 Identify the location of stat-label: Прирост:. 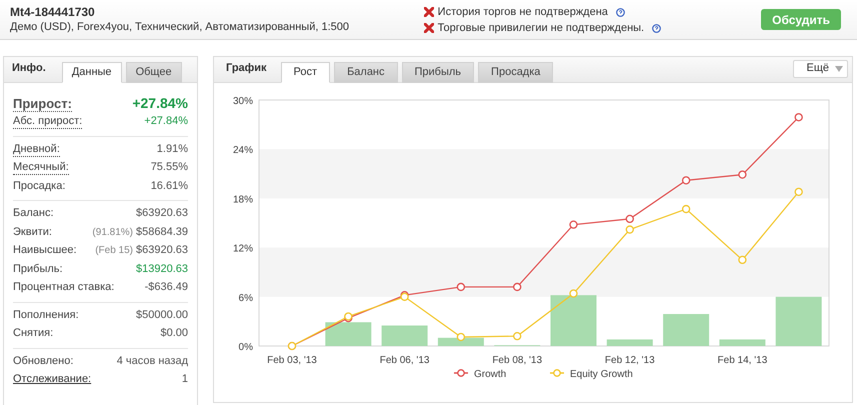
(42, 104).